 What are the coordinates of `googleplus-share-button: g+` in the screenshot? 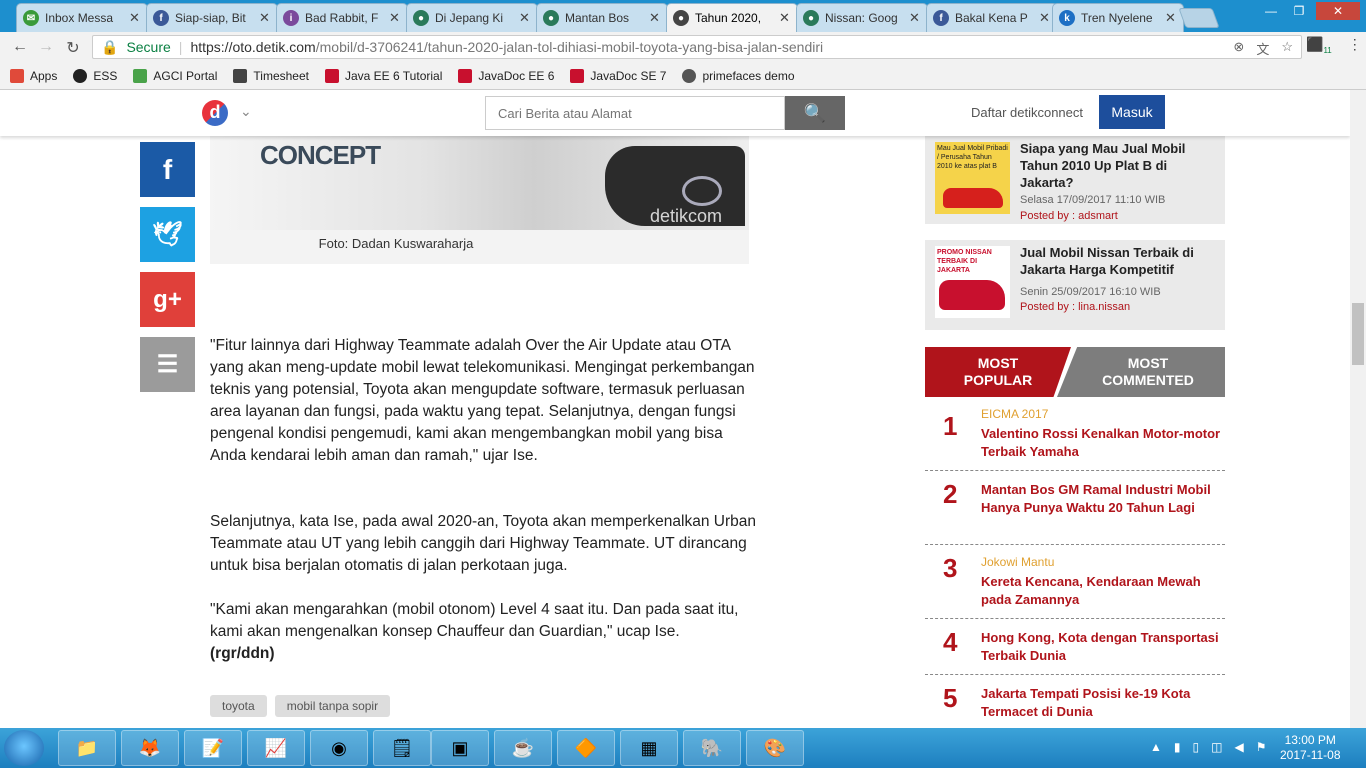 It's located at (167, 299).